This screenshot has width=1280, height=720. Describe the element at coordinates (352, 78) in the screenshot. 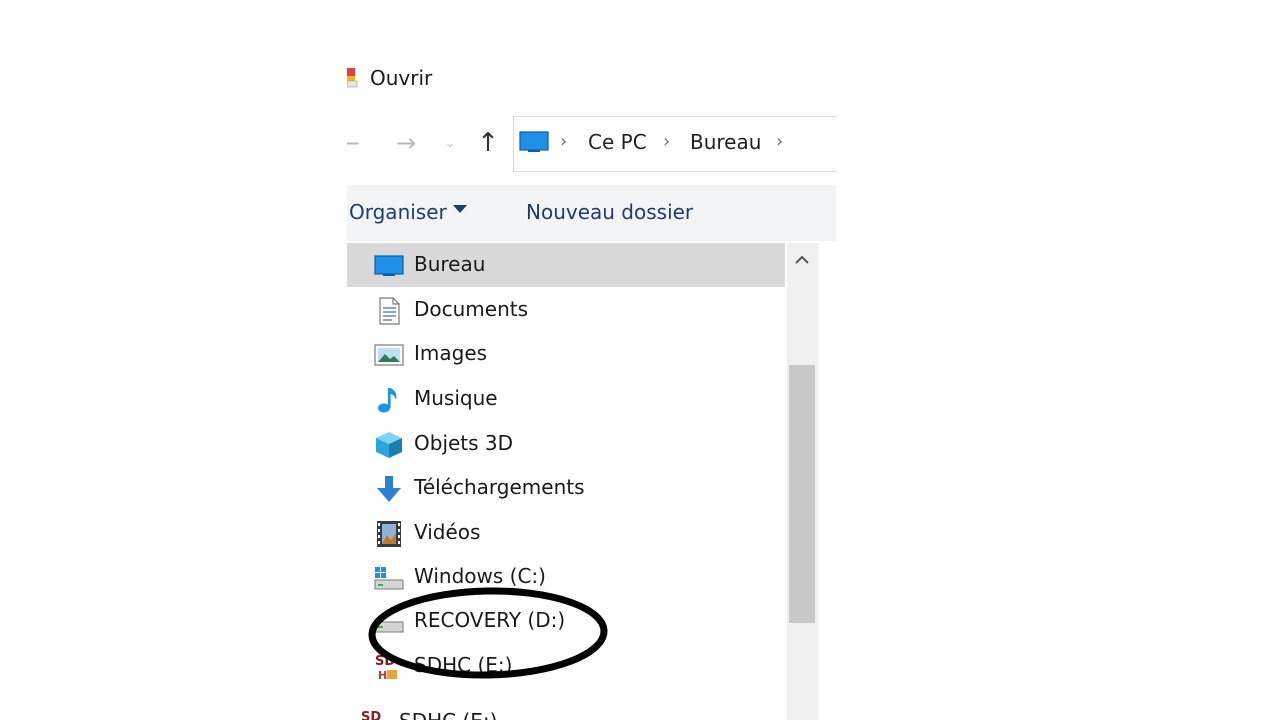

I see `app-icon` at that location.